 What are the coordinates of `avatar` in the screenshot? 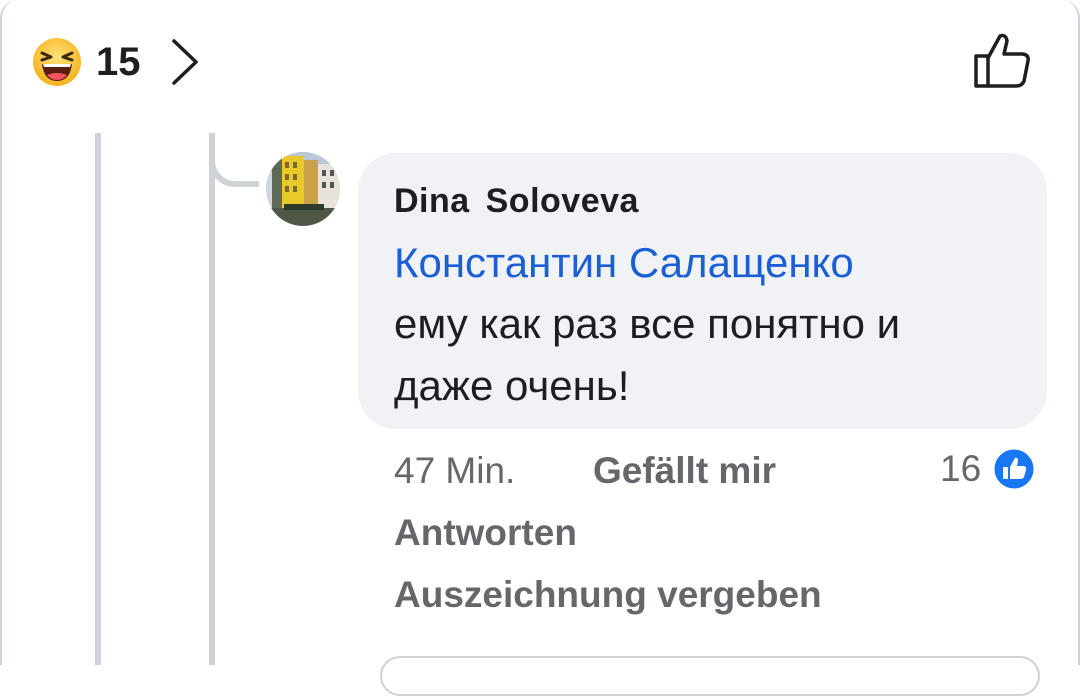 It's located at (303, 189).